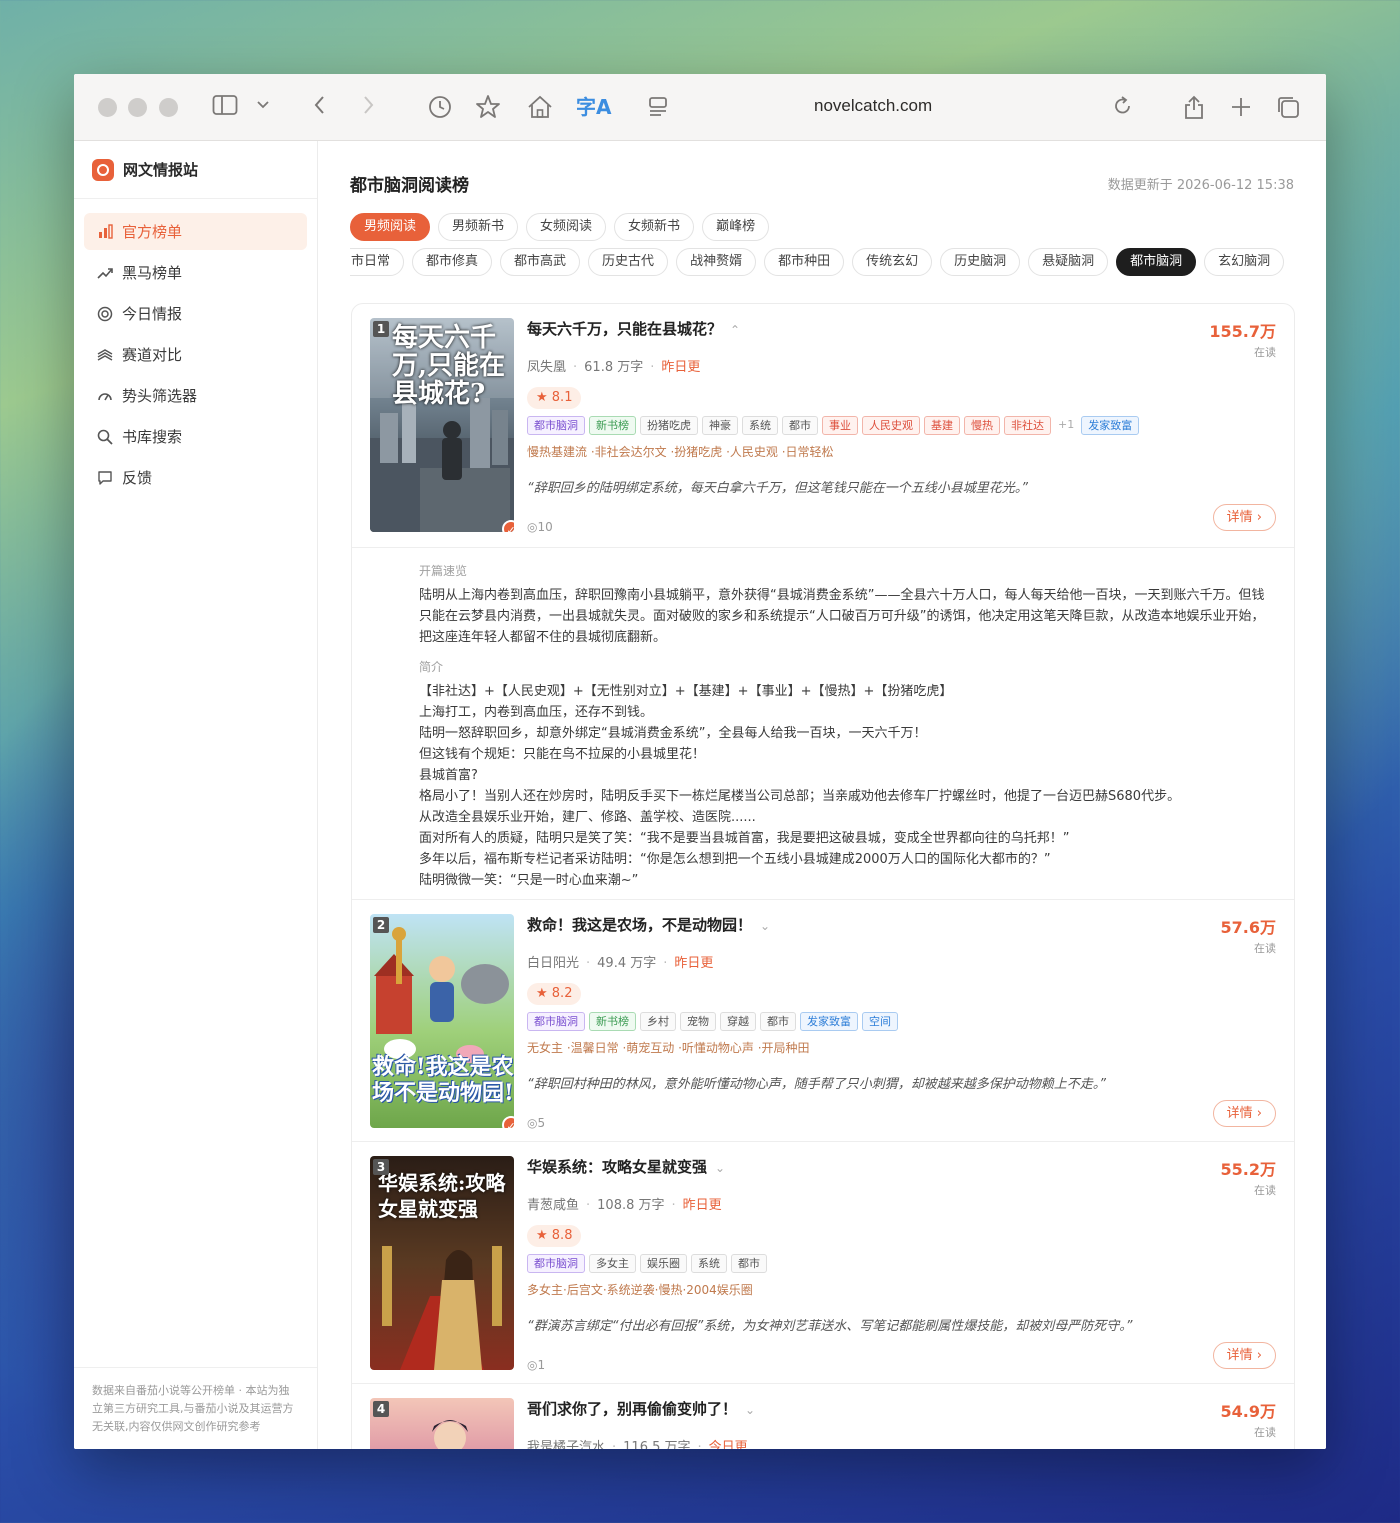 The width and height of the screenshot is (1400, 1523). I want to click on genre-tab: 传统玄幻, so click(892, 262).